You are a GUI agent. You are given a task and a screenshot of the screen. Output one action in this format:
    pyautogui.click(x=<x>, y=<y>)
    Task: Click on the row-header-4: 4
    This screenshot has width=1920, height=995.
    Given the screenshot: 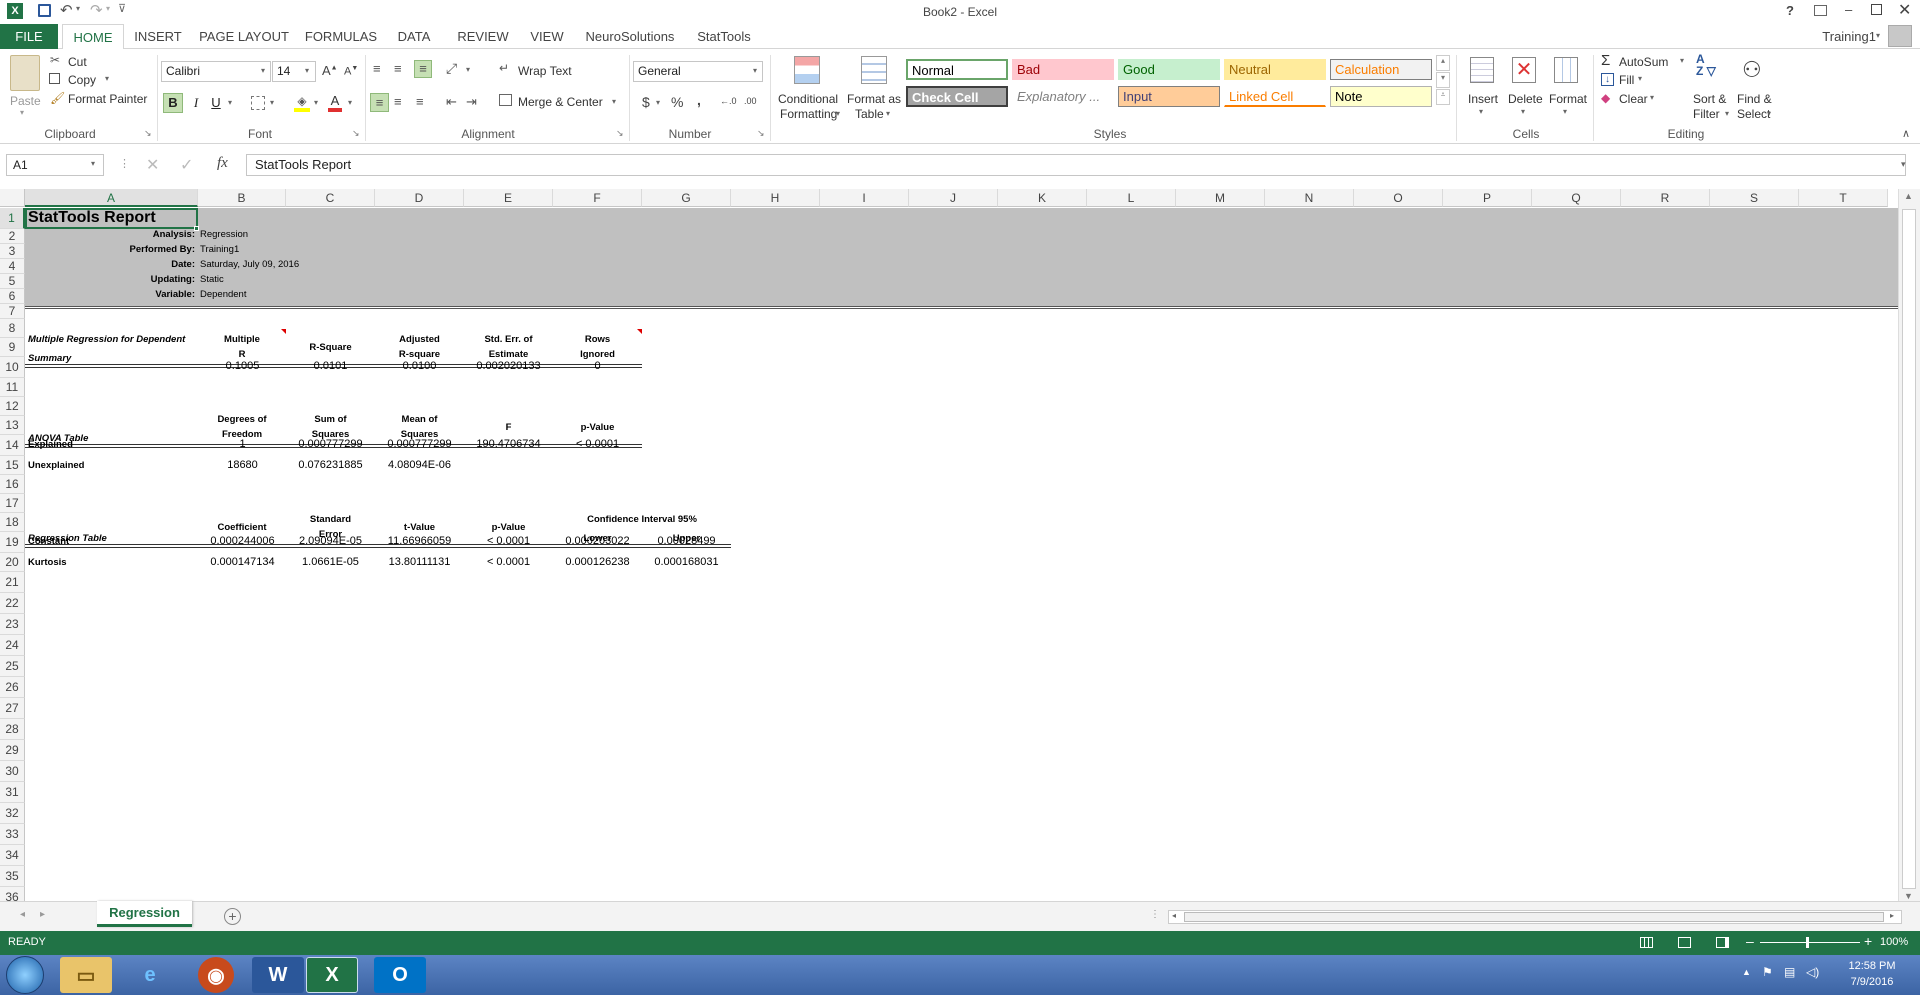 What is the action you would take?
    pyautogui.click(x=12, y=266)
    